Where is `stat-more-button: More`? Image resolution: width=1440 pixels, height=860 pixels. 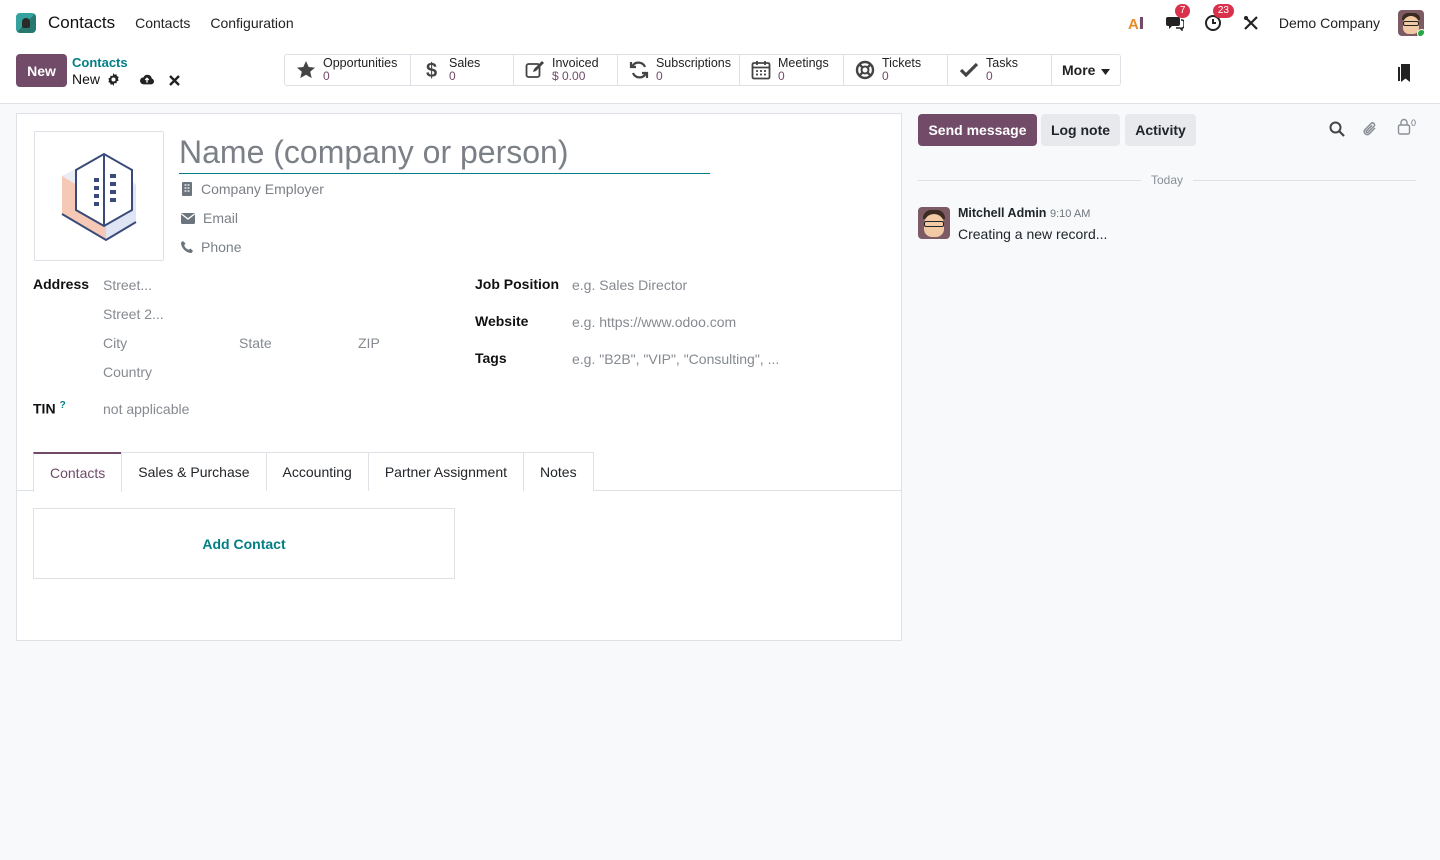 stat-more-button: More is located at coordinates (1086, 70).